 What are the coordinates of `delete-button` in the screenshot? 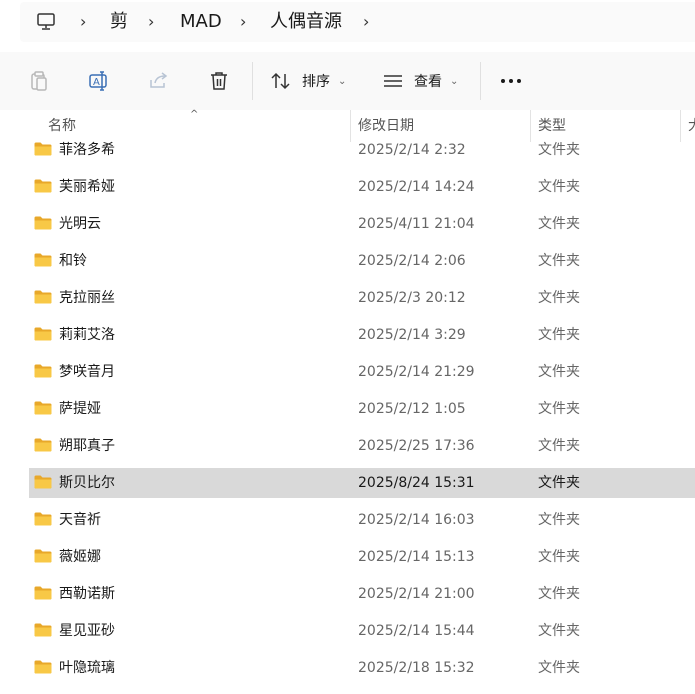 It's located at (219, 81).